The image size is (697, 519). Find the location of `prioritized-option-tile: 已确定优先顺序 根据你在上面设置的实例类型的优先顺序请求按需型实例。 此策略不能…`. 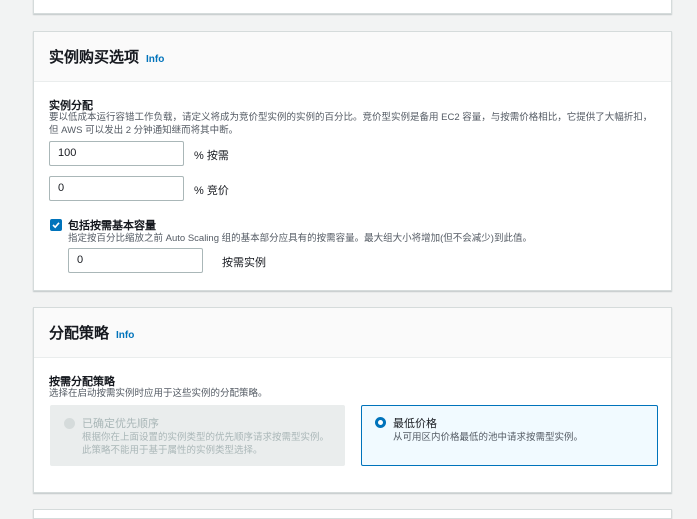

prioritized-option-tile: 已确定优先顺序 根据你在上面设置的实例类型的优先顺序请求按需型实例。 此策略不能… is located at coordinates (197, 435).